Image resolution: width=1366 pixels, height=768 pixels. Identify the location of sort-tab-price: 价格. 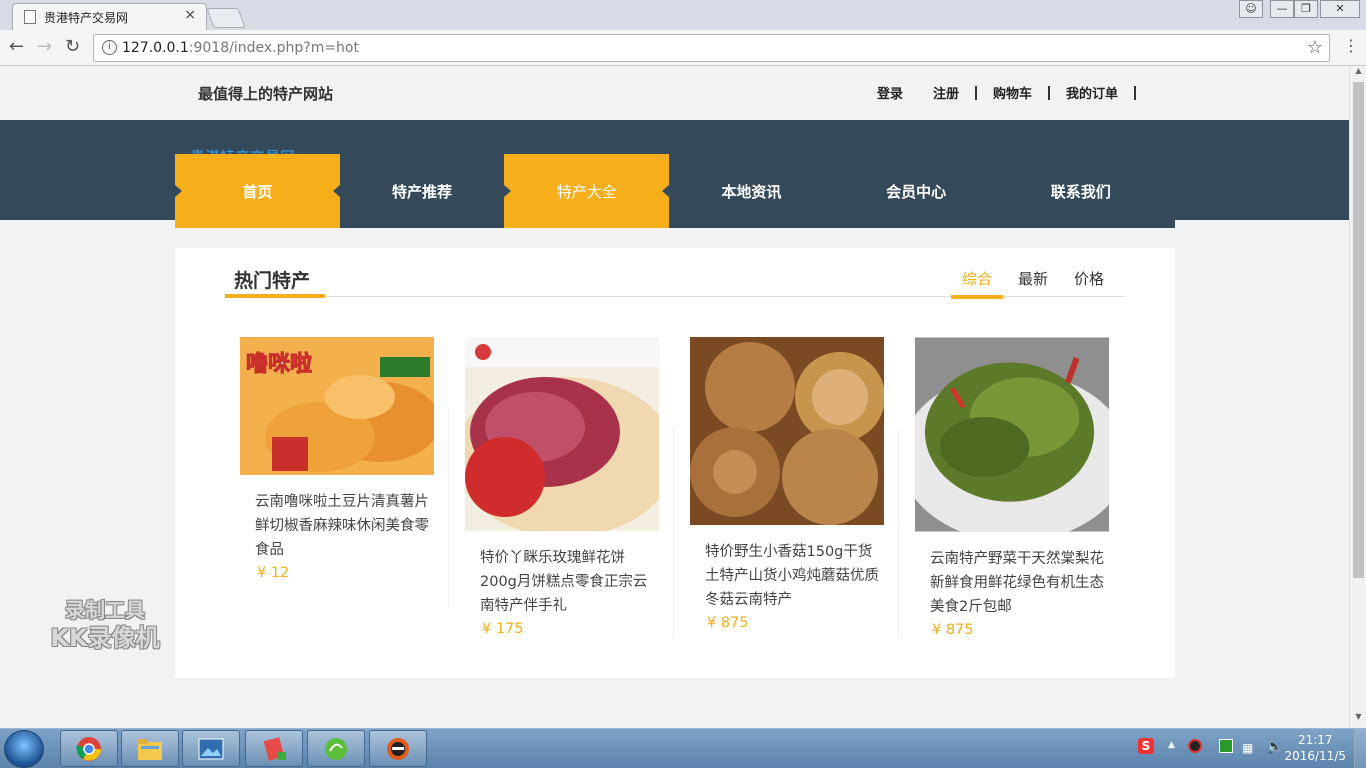
(1089, 278).